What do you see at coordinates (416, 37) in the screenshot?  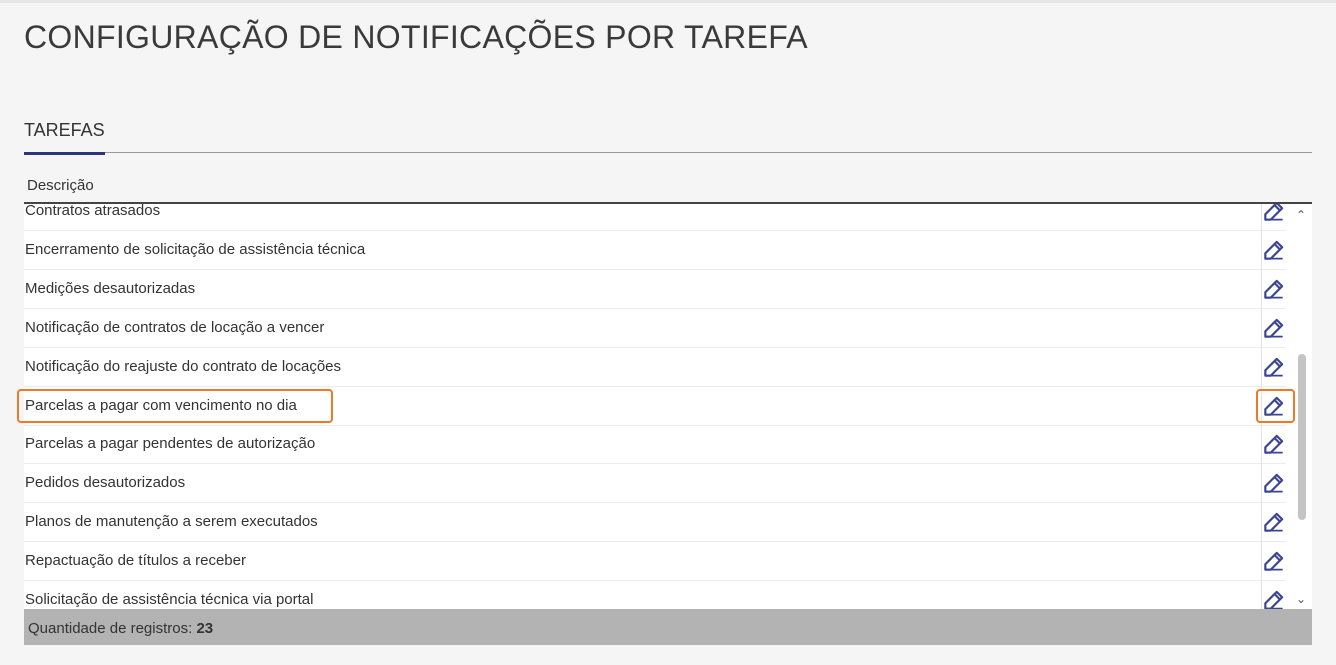 I see `page-title: CONFIGURAÇÃO DE NOTIFICAÇÕES POR TAREFA` at bounding box center [416, 37].